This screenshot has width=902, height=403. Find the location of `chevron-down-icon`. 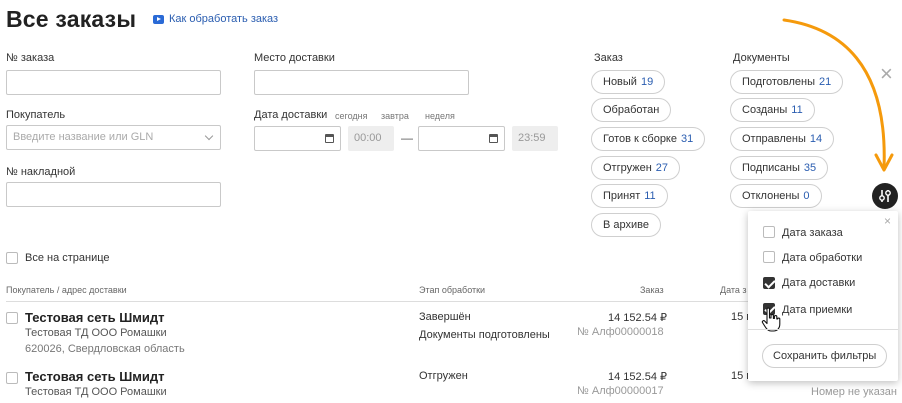

chevron-down-icon is located at coordinates (209, 136).